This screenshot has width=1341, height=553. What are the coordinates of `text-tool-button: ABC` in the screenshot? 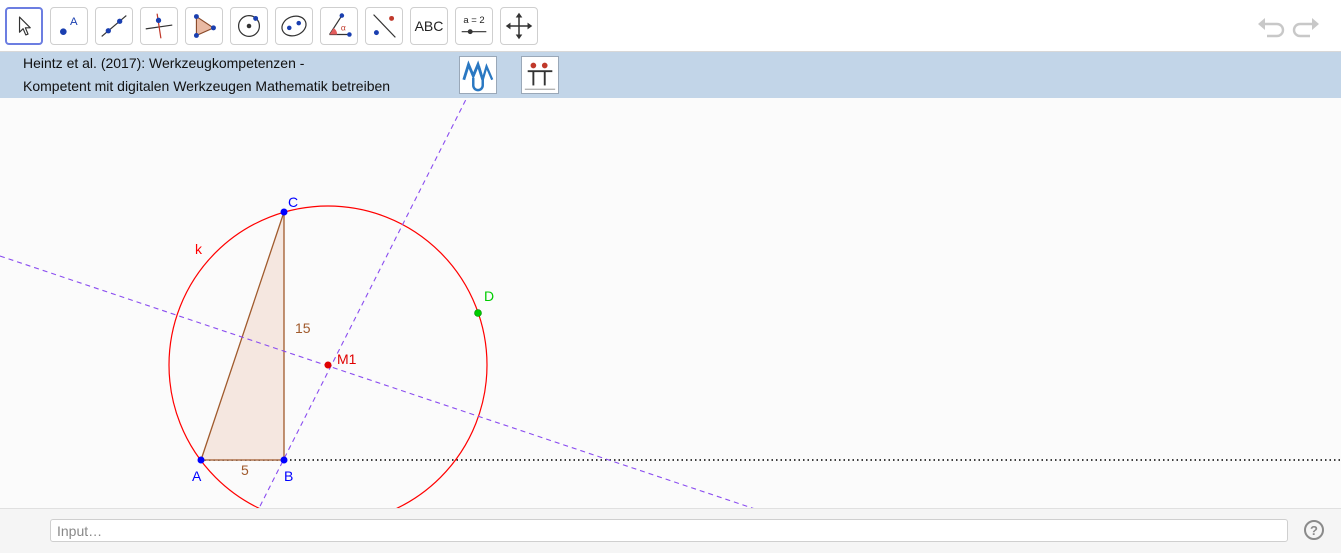 It's located at (429, 26).